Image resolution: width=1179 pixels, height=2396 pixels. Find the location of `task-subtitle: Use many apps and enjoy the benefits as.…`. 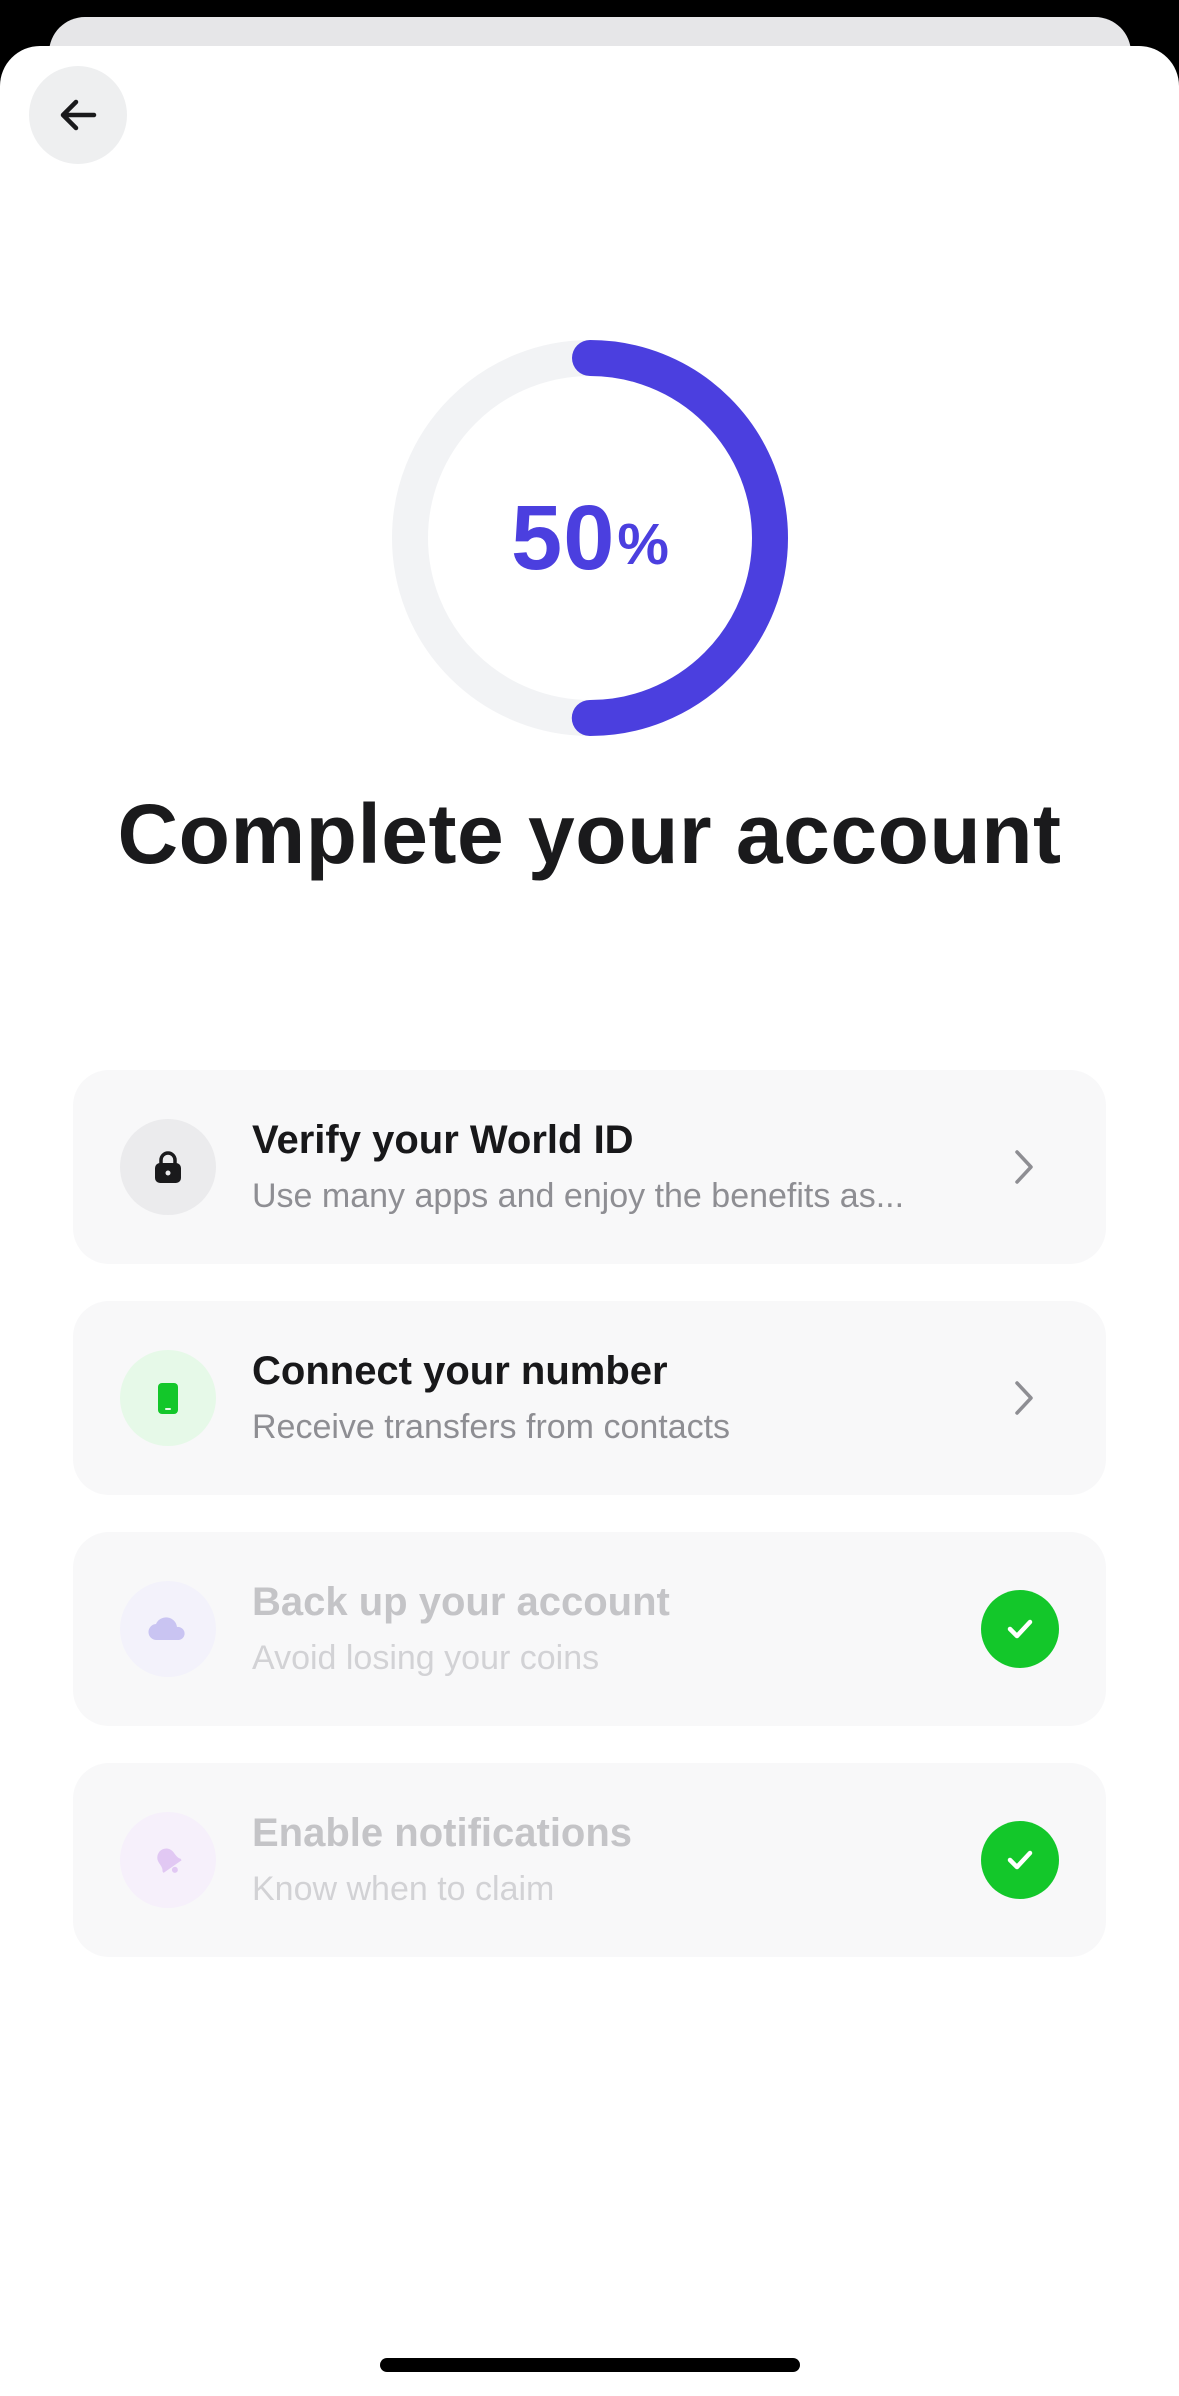

task-subtitle: Use many apps and enjoy the benefits as.… is located at coordinates (578, 1196).